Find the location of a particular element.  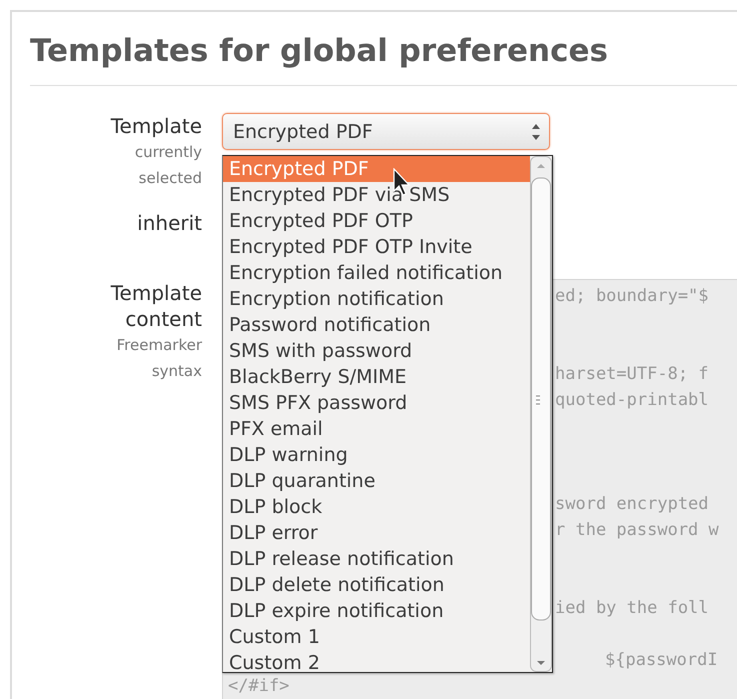

dropdown-option: DLP release notification is located at coordinates (376, 559).